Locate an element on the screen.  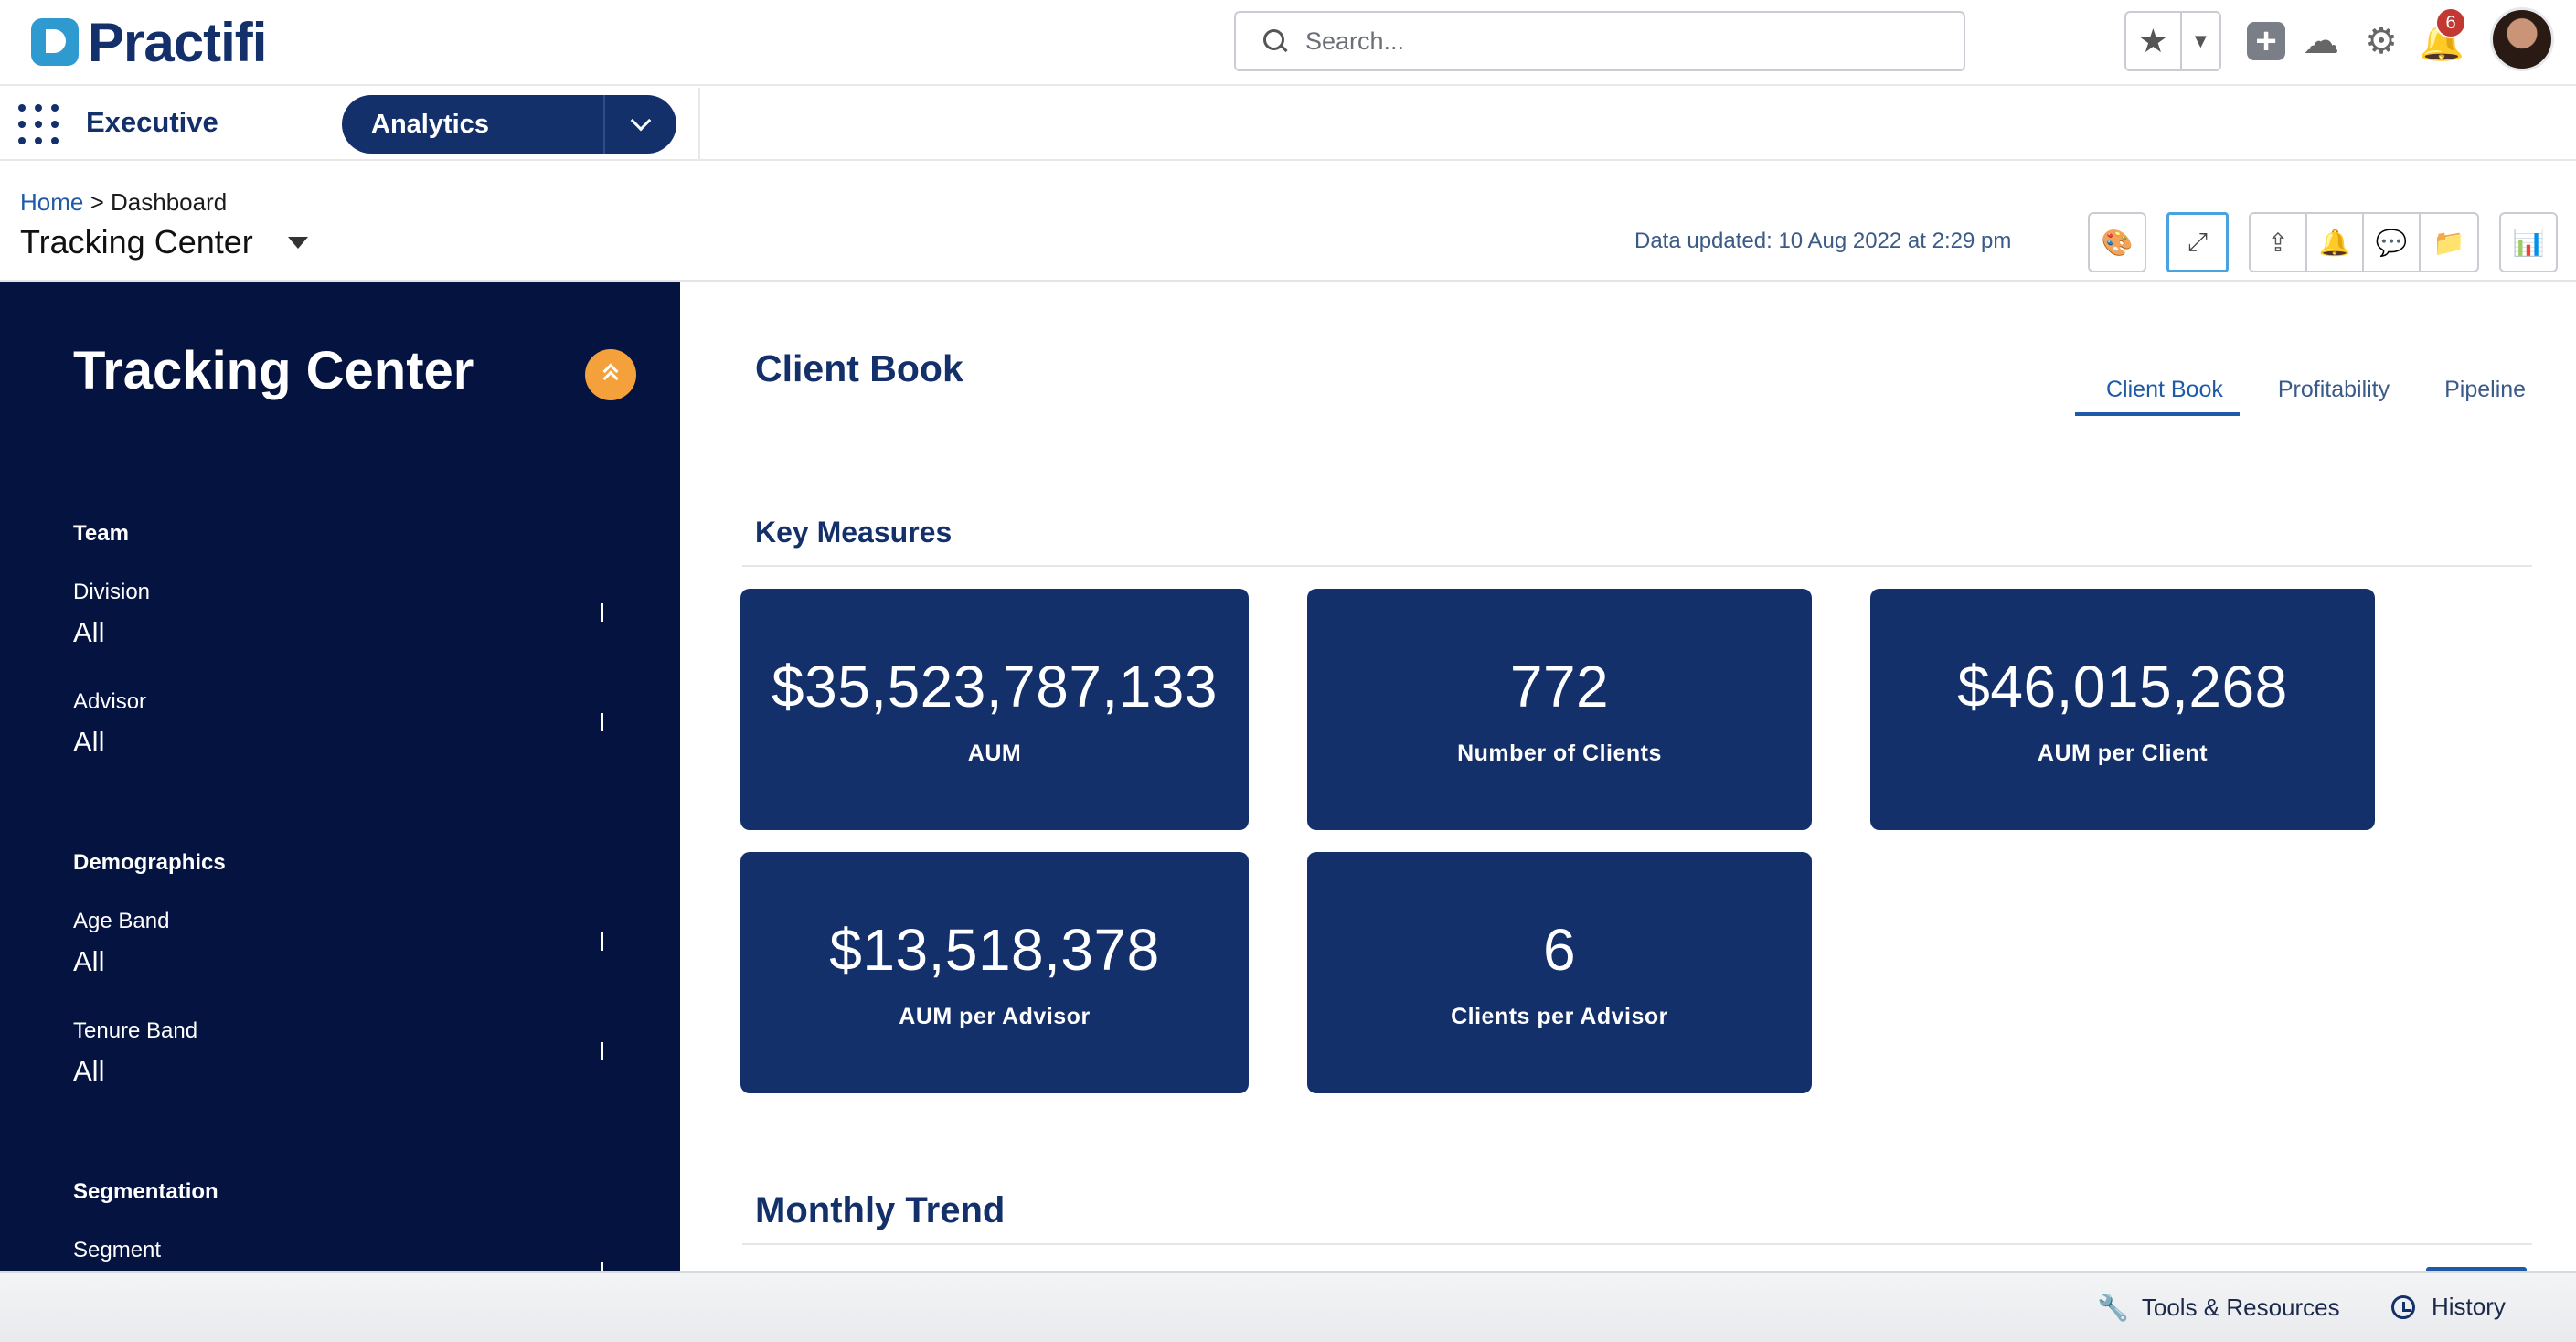
favorites-control: ★ ▼ is located at coordinates (2172, 41).